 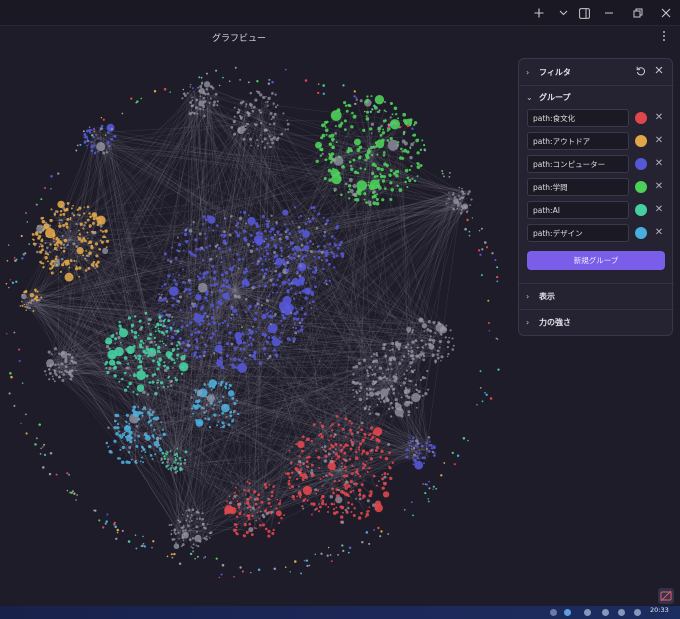 I want to click on tray-icon, so click(x=553, y=612).